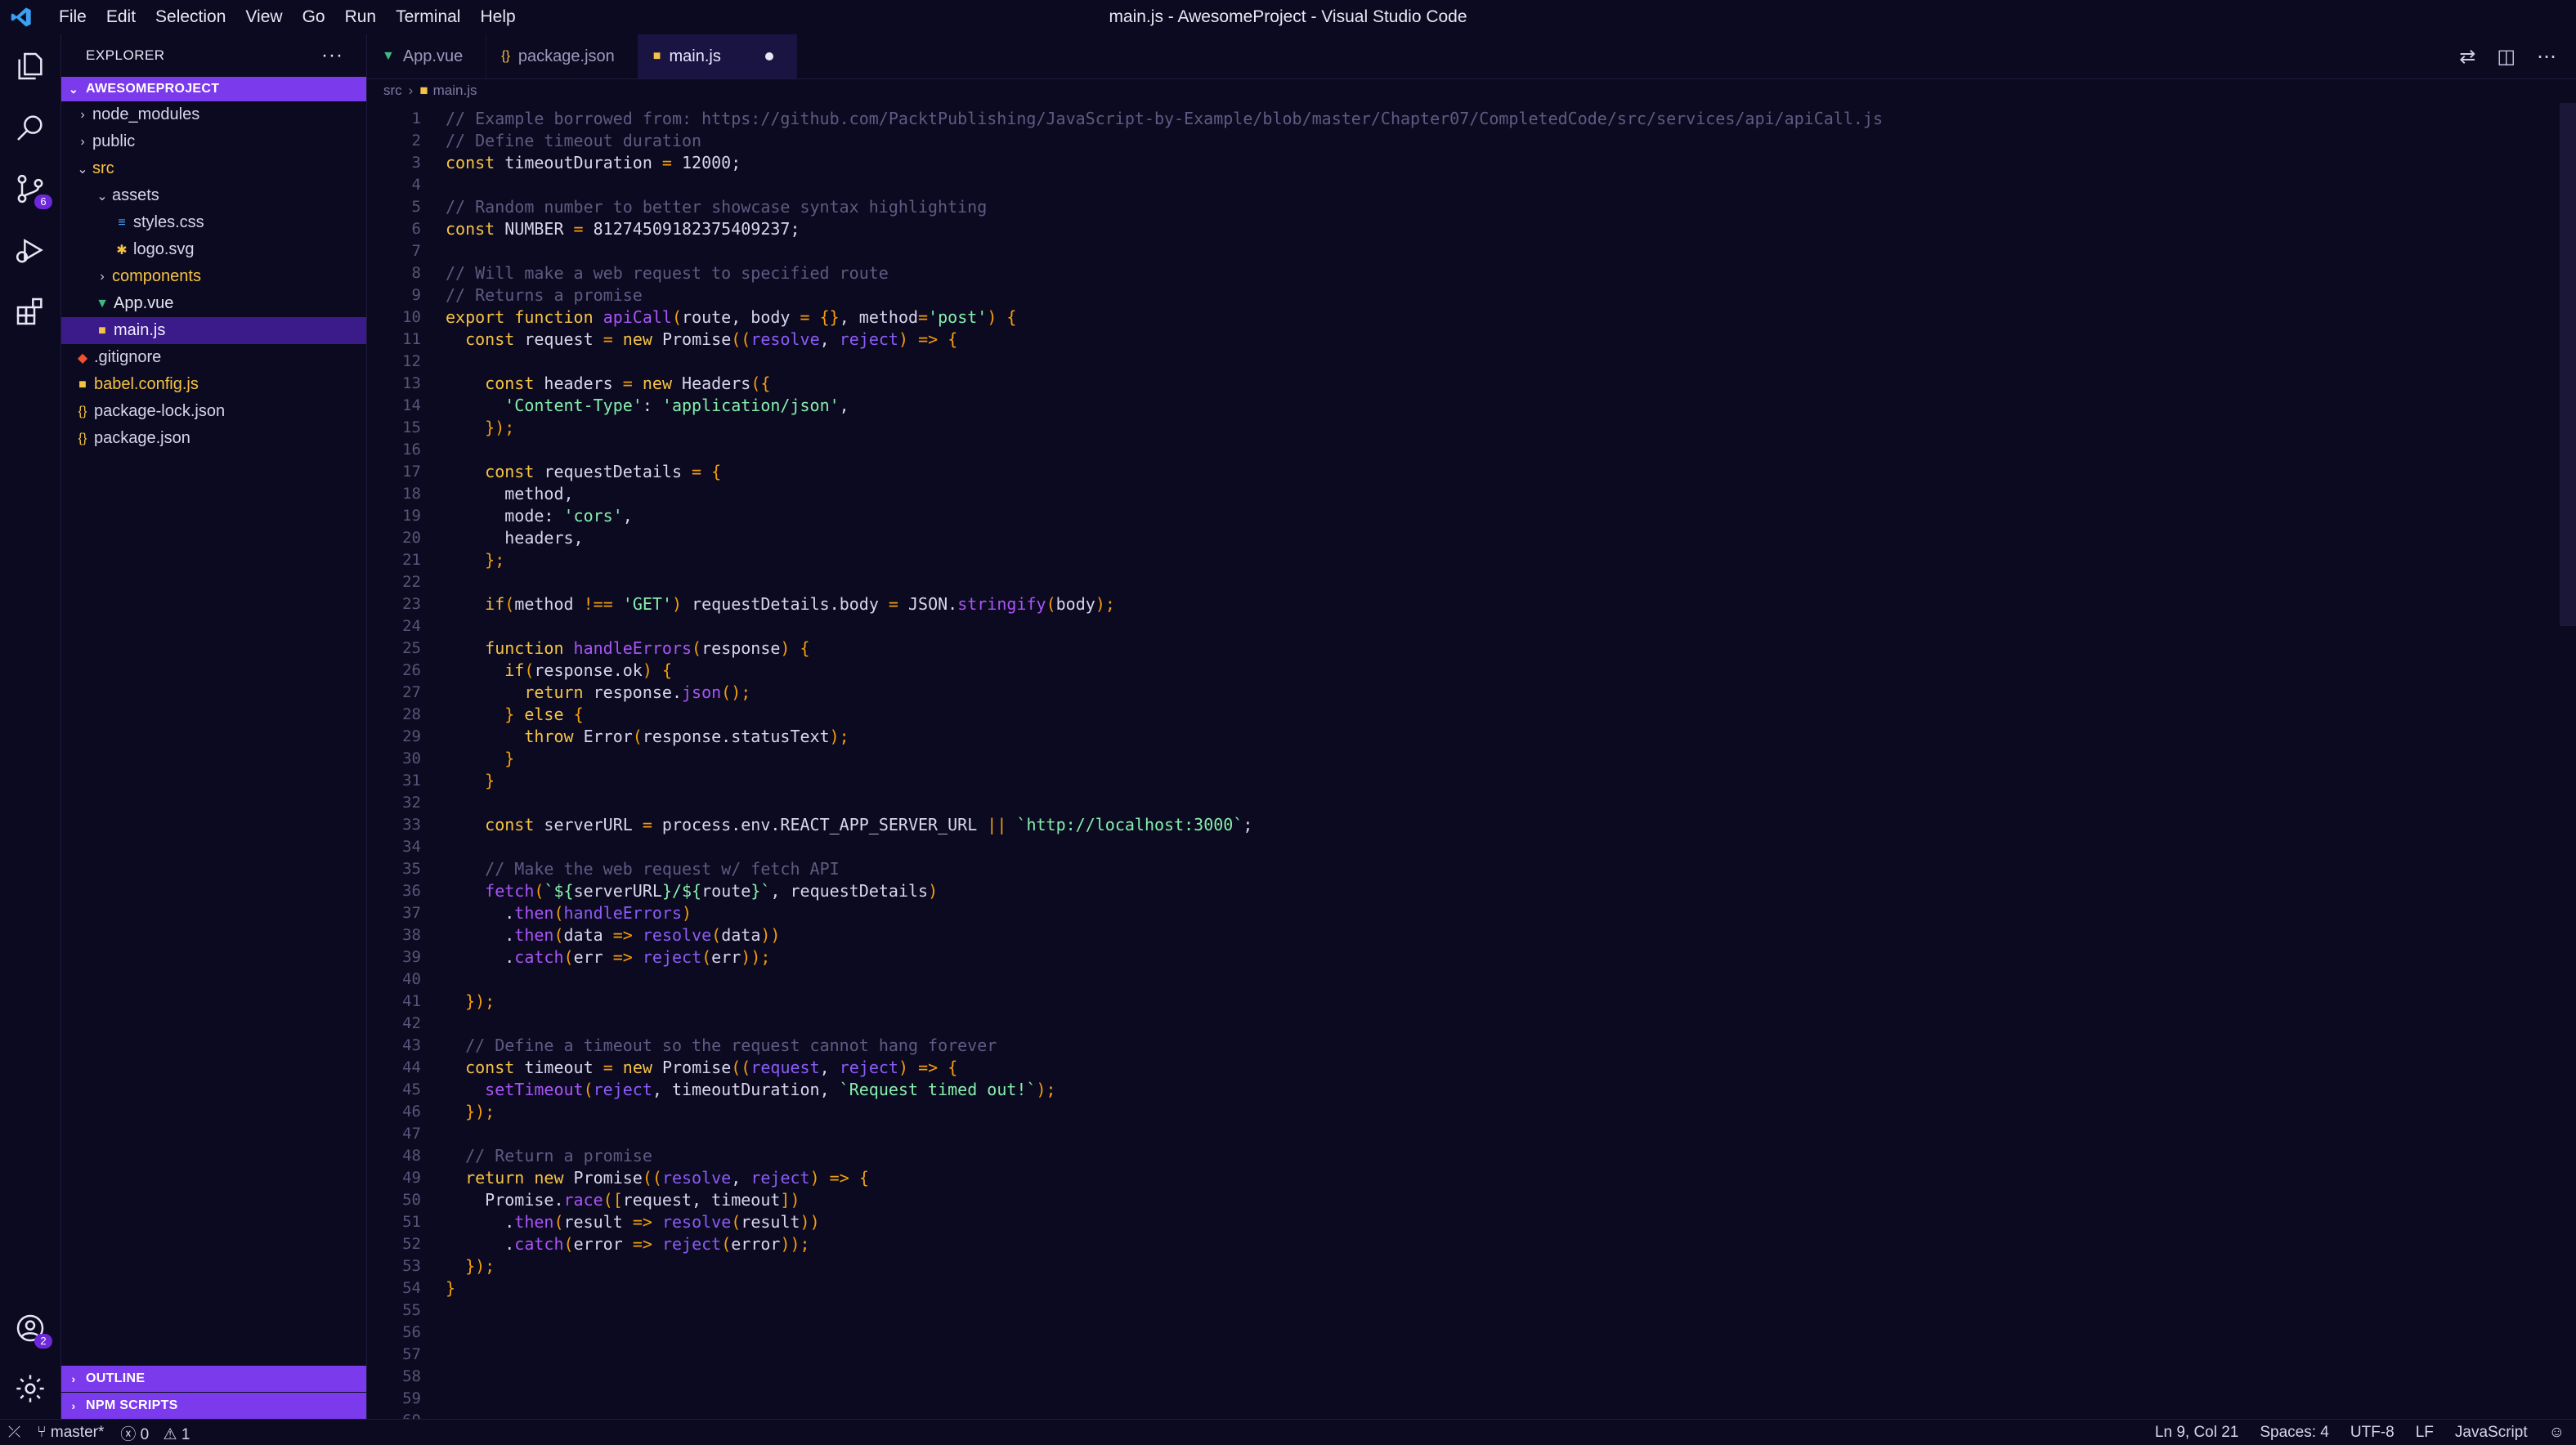 The width and height of the screenshot is (2576, 1445). Describe the element at coordinates (1164, 671) in the screenshot. I see `code-line: if(response.ok) {` at that location.